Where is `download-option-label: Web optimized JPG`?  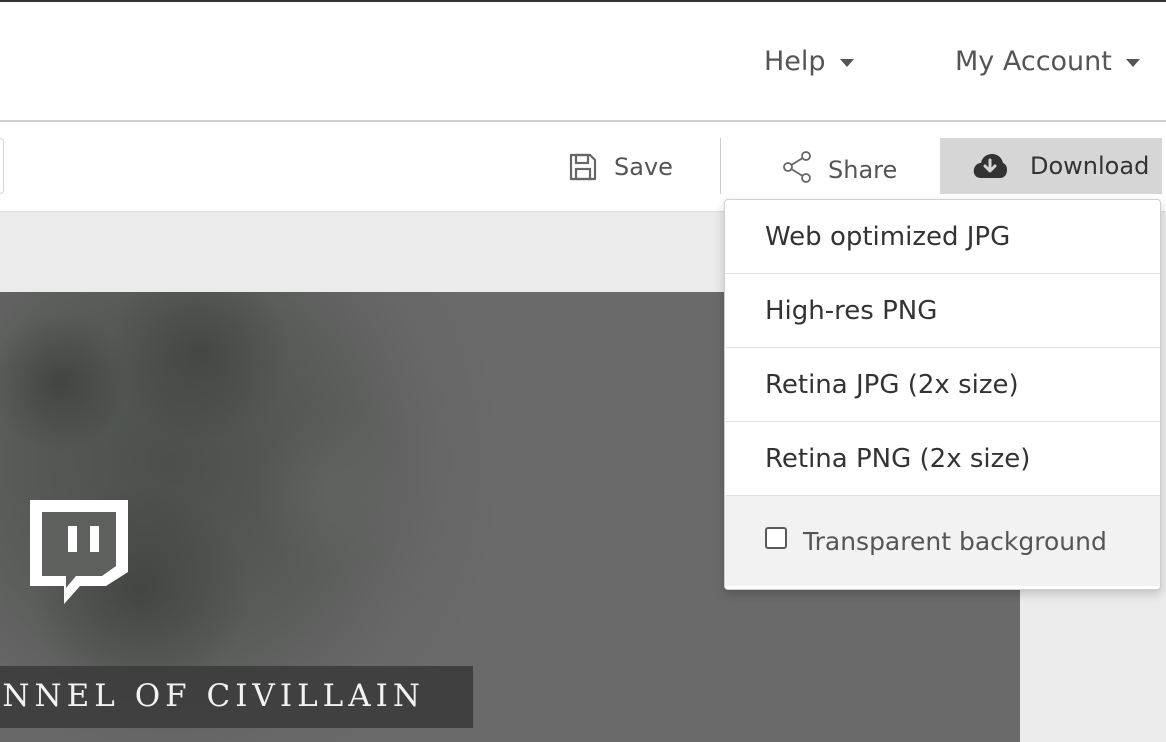
download-option-label: Web optimized JPG is located at coordinates (888, 236).